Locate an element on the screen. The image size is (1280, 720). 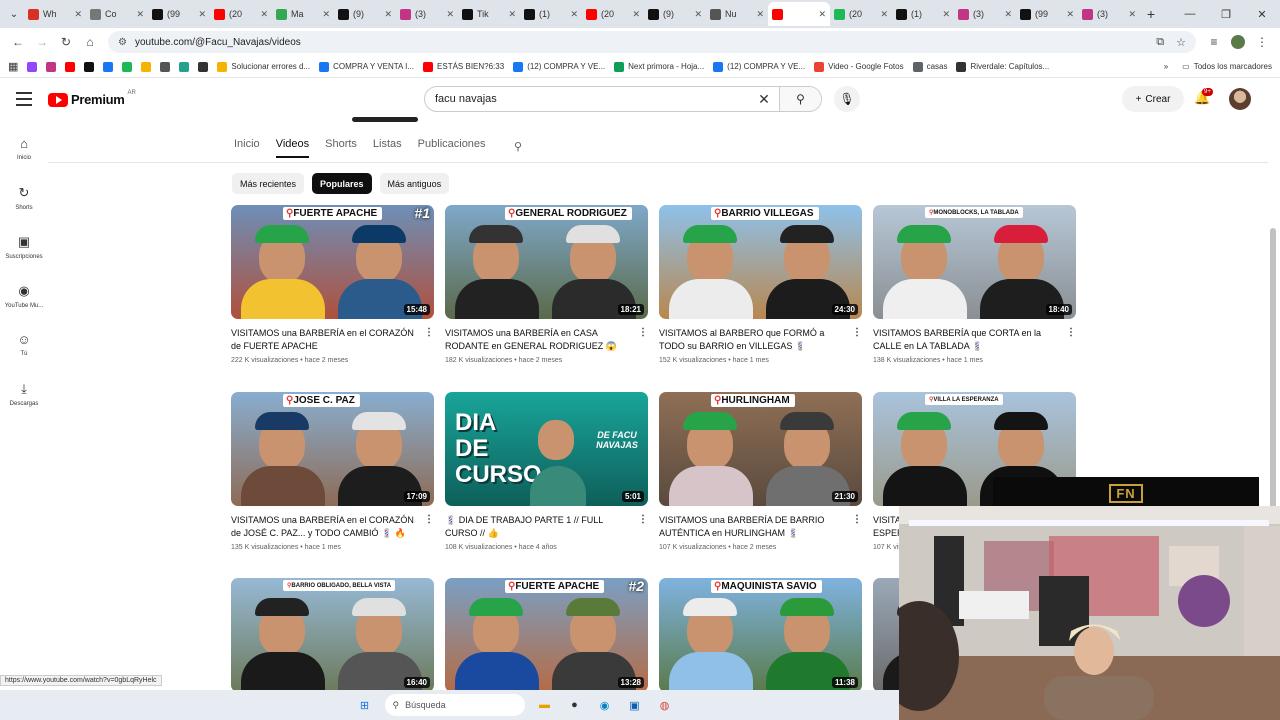
guide-item: ↻ Shorts is located at coordinates (24, 197).